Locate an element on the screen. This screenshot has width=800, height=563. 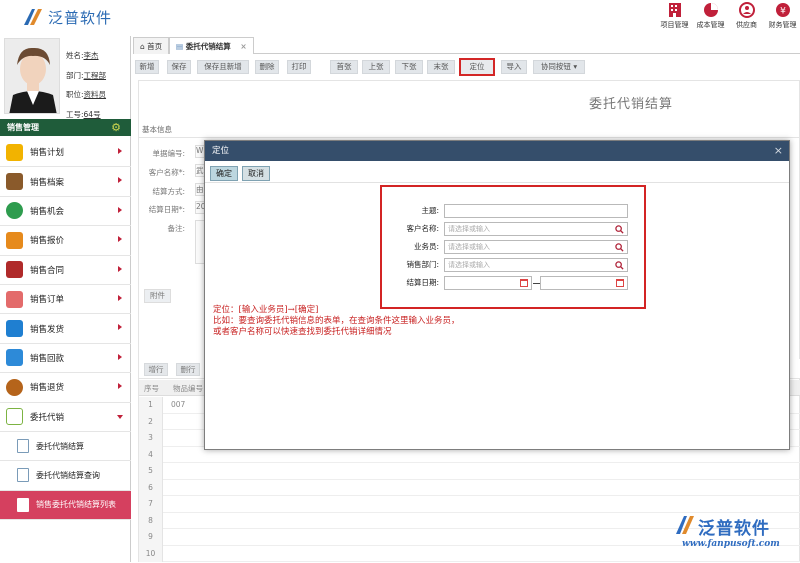
date-row: 结算日期: is located at coordinates (515, 283).